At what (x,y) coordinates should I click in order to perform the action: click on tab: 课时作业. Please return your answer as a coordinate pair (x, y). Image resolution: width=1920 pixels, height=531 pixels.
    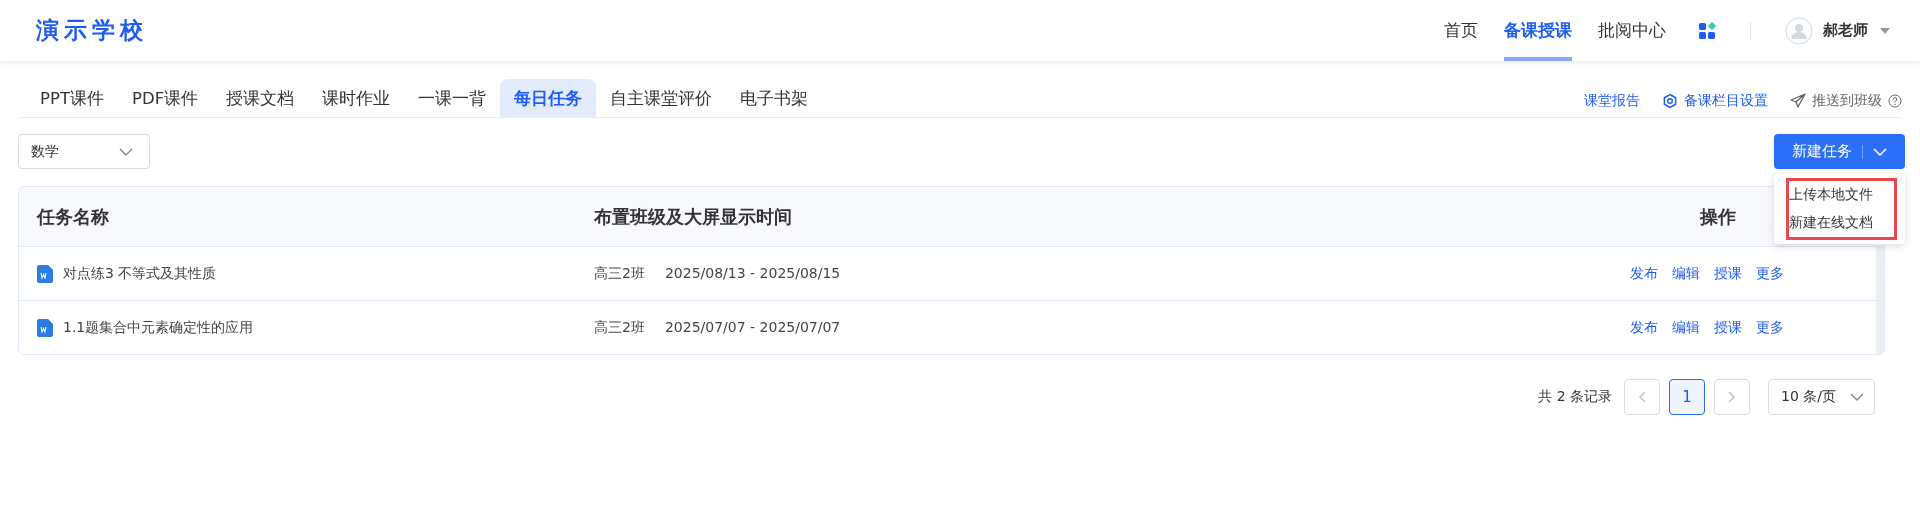
    Looking at the image, I should click on (356, 98).